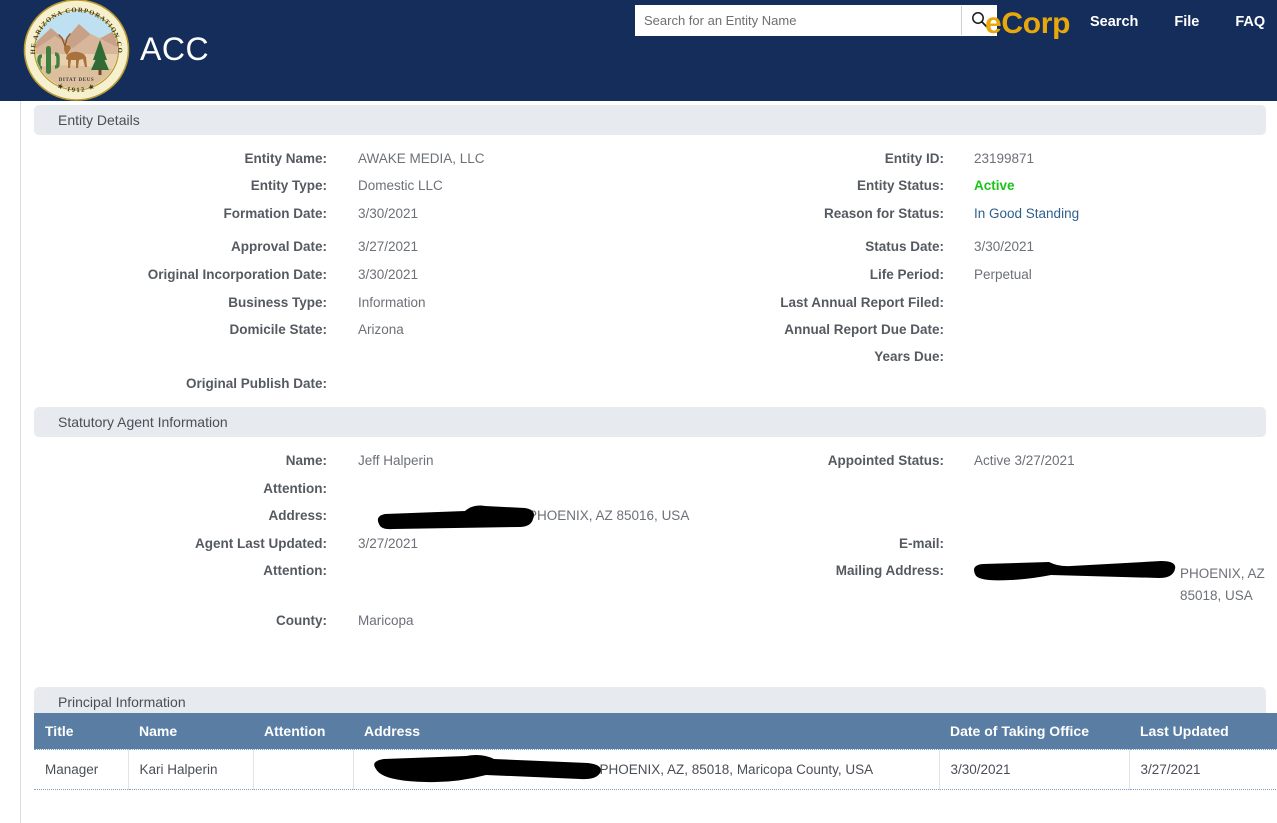 The image size is (1277, 823). Describe the element at coordinates (386, 620) in the screenshot. I see `value-agent-county: Maricopa` at that location.